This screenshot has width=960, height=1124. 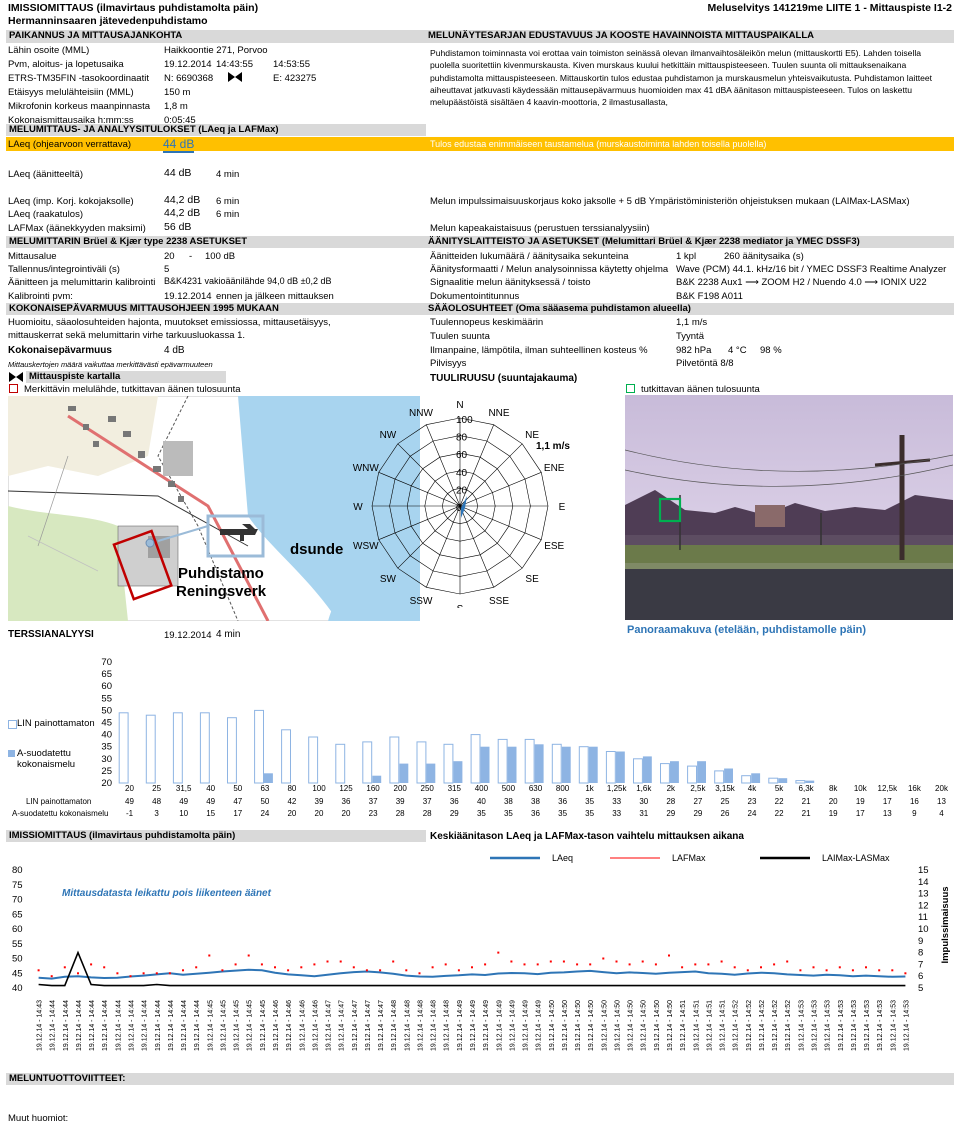 I want to click on emission-x-tick: 19.12.14 - 14:52, so click(x=736, y=1025).